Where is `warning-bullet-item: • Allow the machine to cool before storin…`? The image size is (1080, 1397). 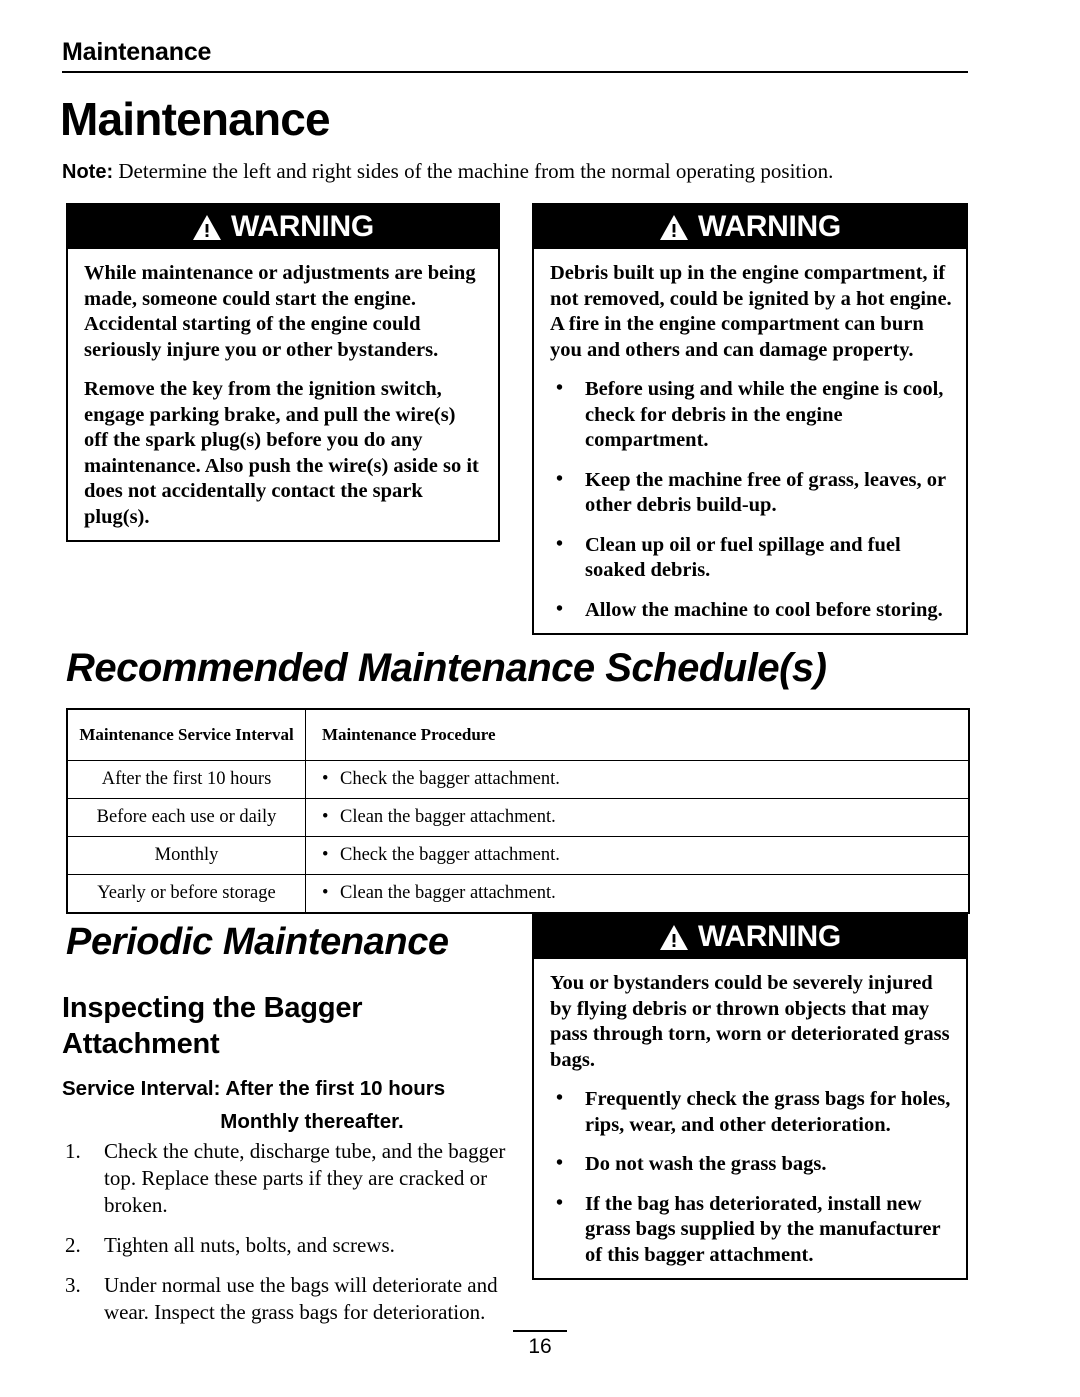
warning-bullet-item: • Allow the machine to cool before storin… is located at coordinates (751, 611).